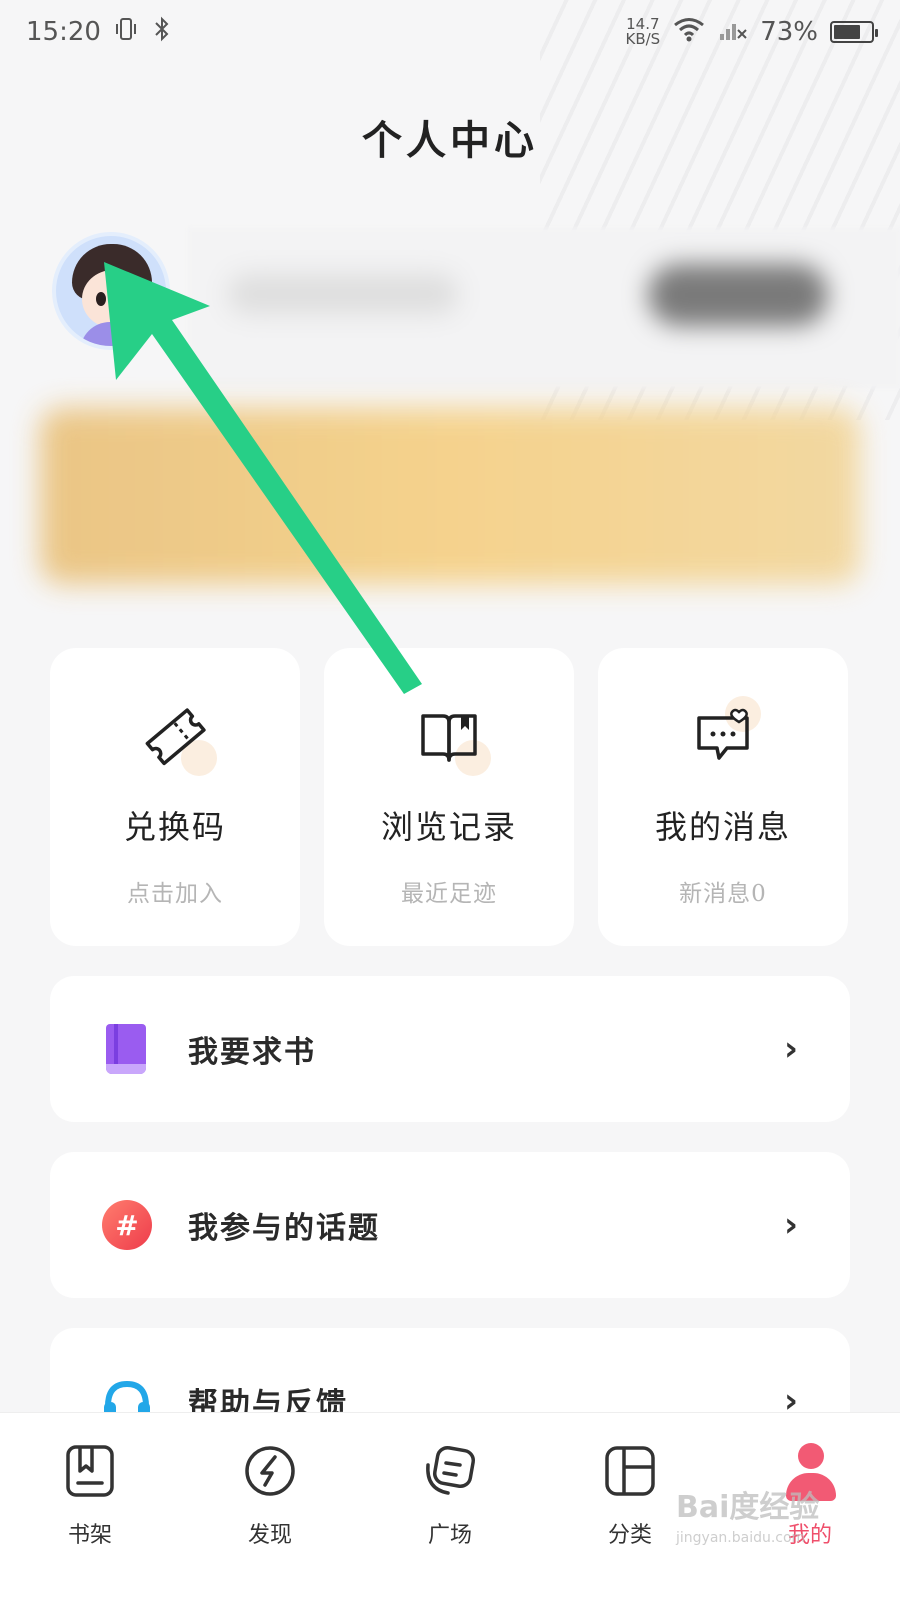 This screenshot has width=900, height=1600. Describe the element at coordinates (129, 299) in the screenshot. I see `avatar-eye-right` at that location.